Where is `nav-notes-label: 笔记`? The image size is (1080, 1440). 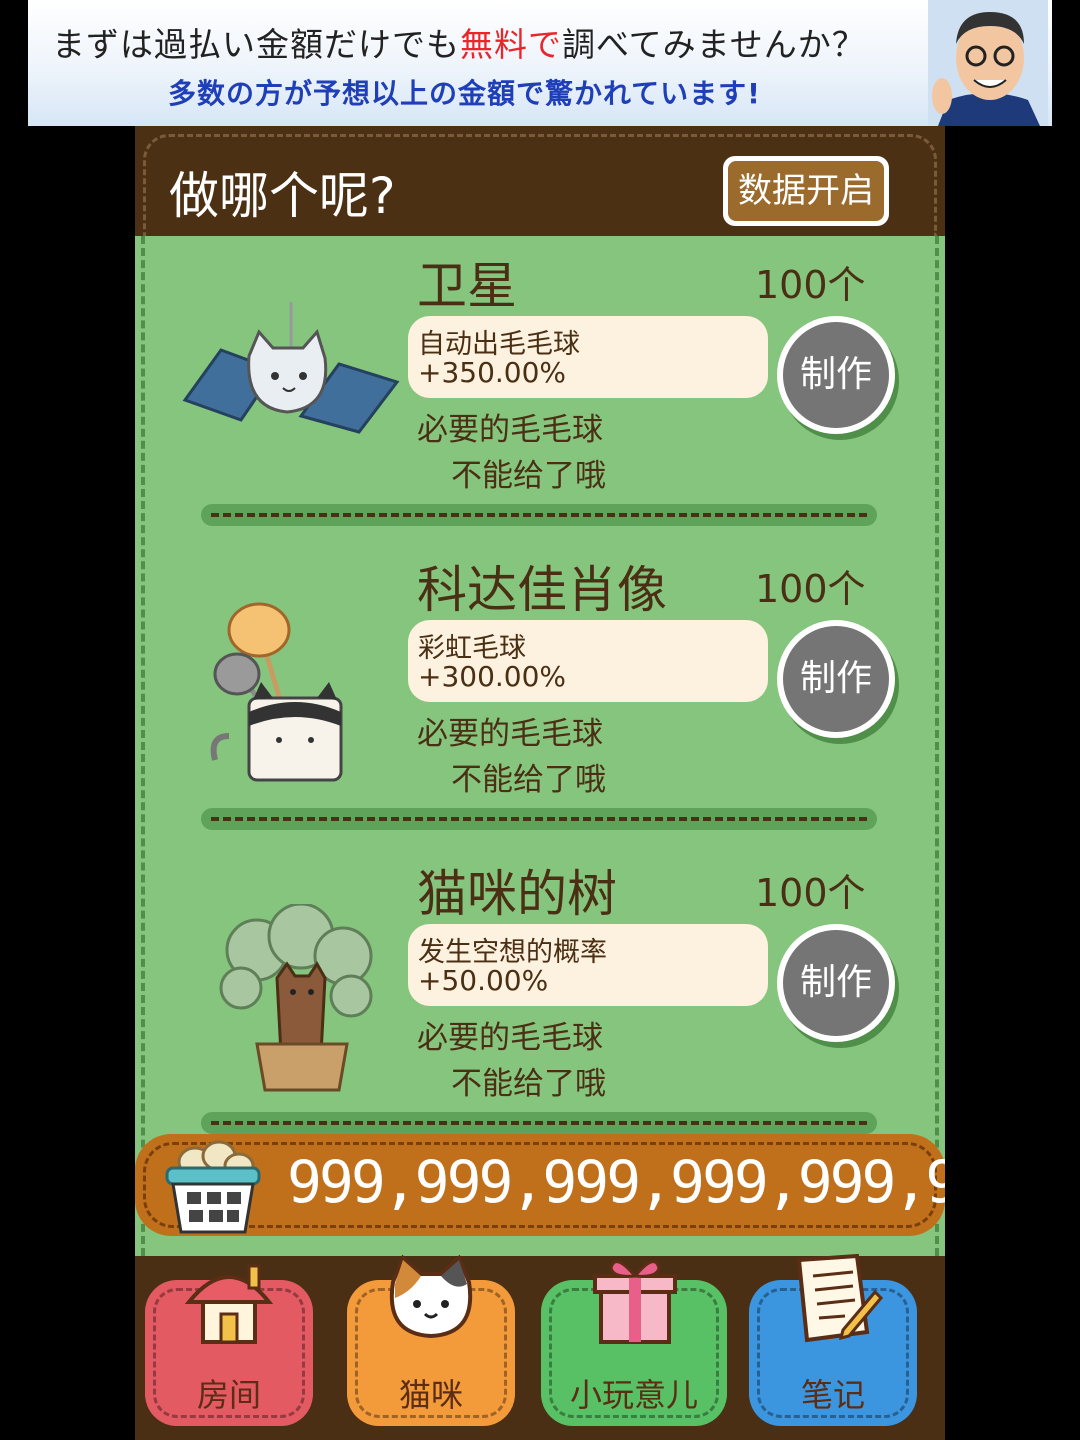
nav-notes-label: 笔记 is located at coordinates (832, 1395).